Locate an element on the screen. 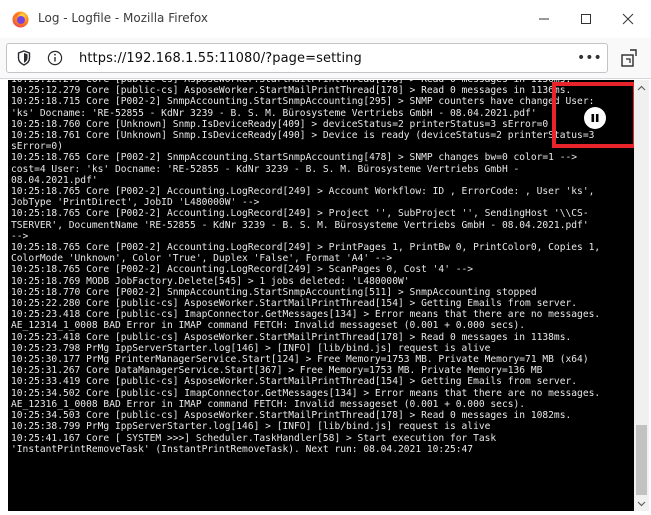 Image resolution: width=651 pixels, height=515 pixels. chevron-up-icon is located at coordinates (641, 87).